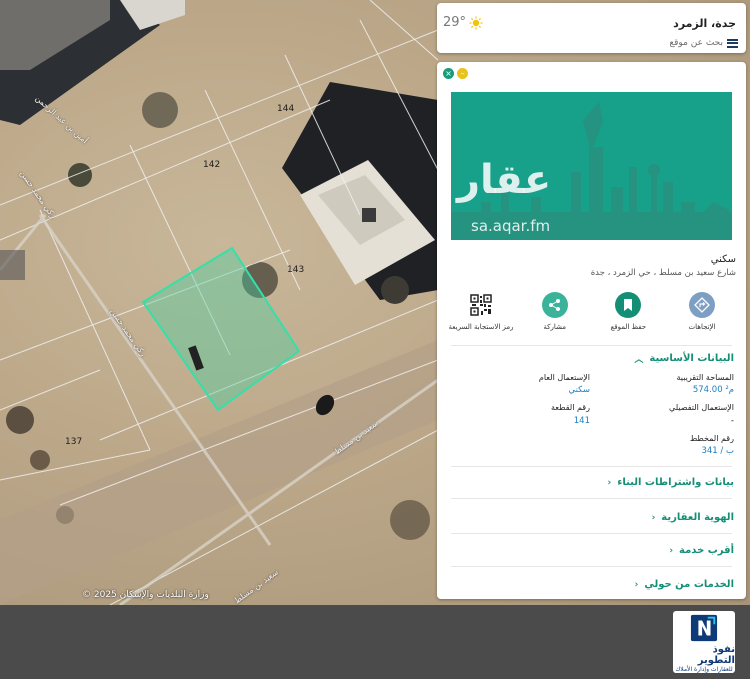 The height and width of the screenshot is (679, 750). I want to click on close-button: ×, so click(448, 73).